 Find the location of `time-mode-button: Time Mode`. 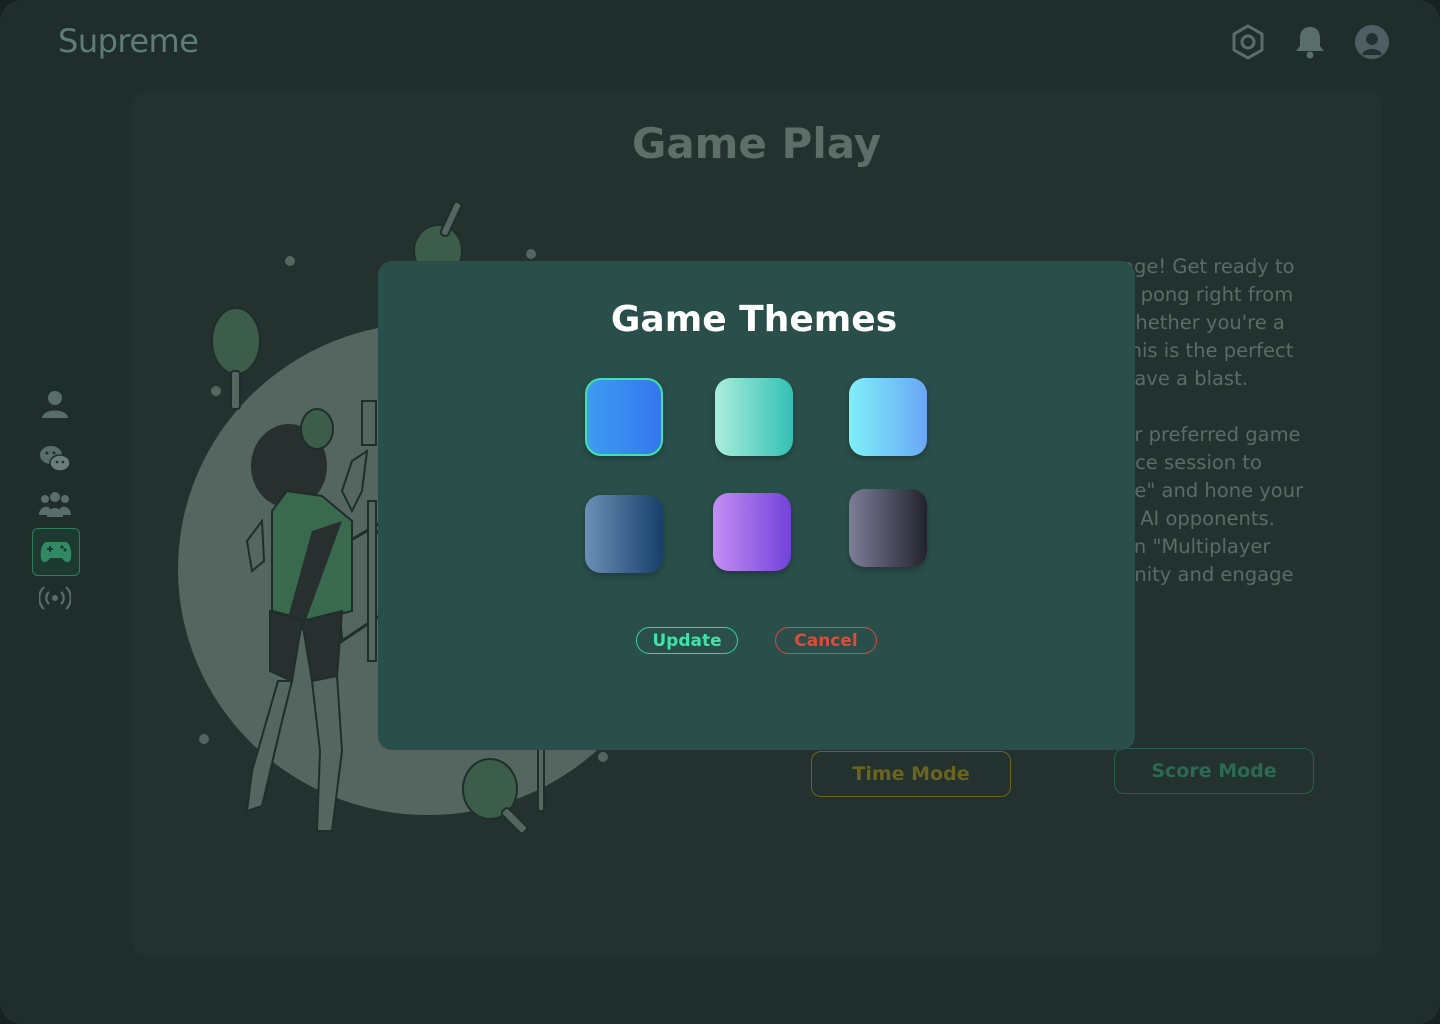

time-mode-button: Time Mode is located at coordinates (911, 774).